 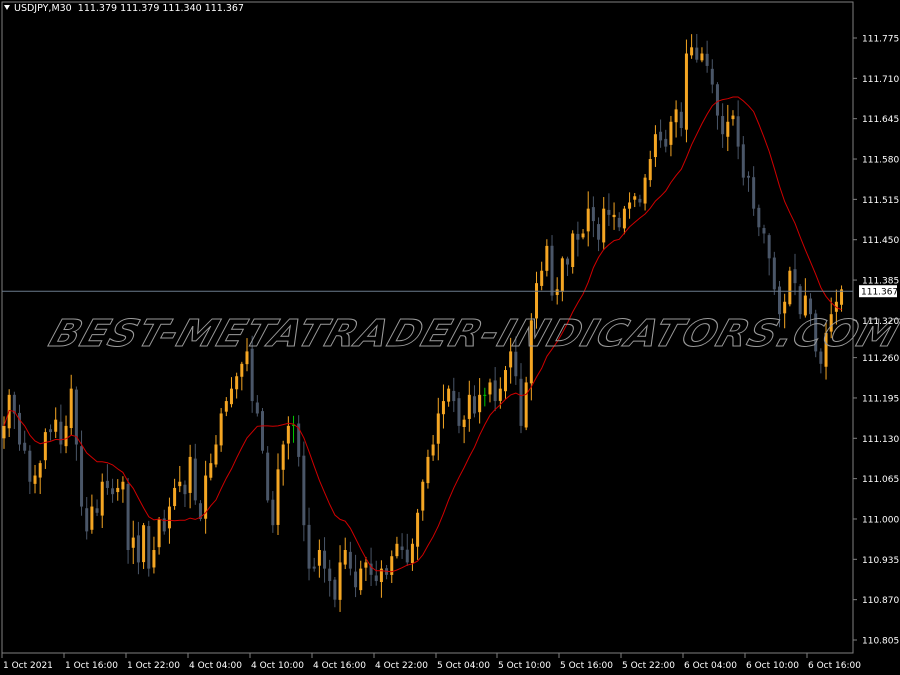 I want to click on time-tick-label: 6 Oct 04:00, so click(x=710, y=666).